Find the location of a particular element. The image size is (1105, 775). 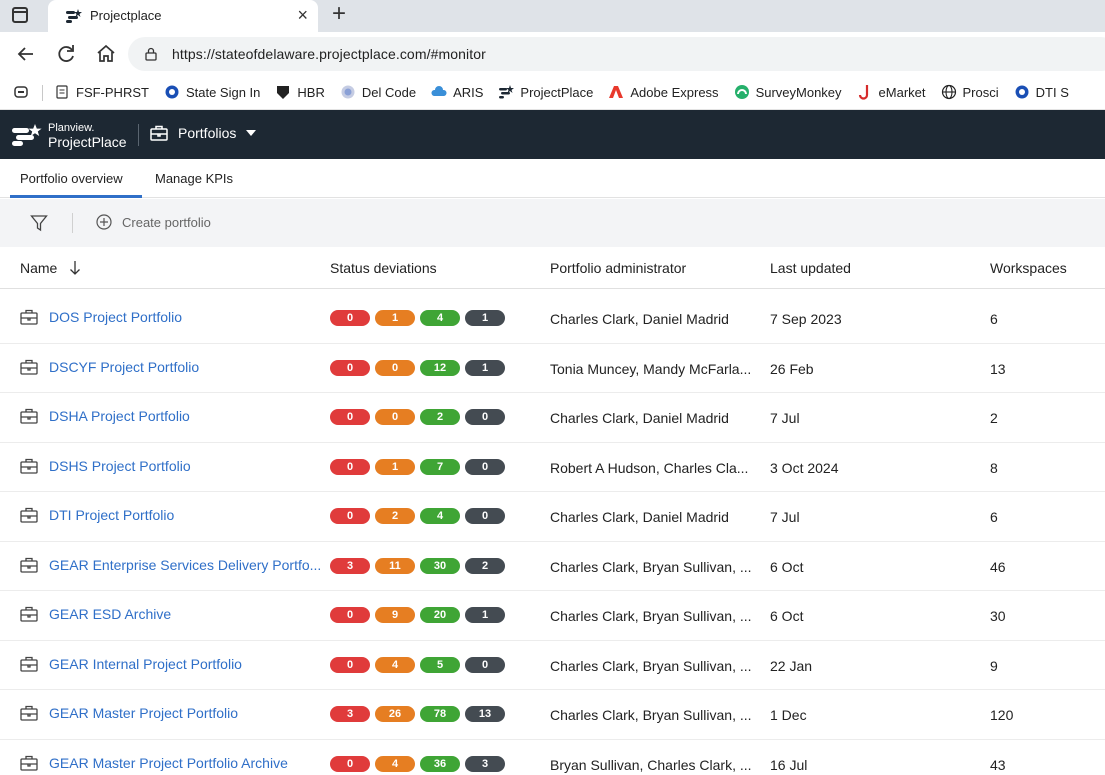

status-orange-badge: 0 is located at coordinates (395, 417).